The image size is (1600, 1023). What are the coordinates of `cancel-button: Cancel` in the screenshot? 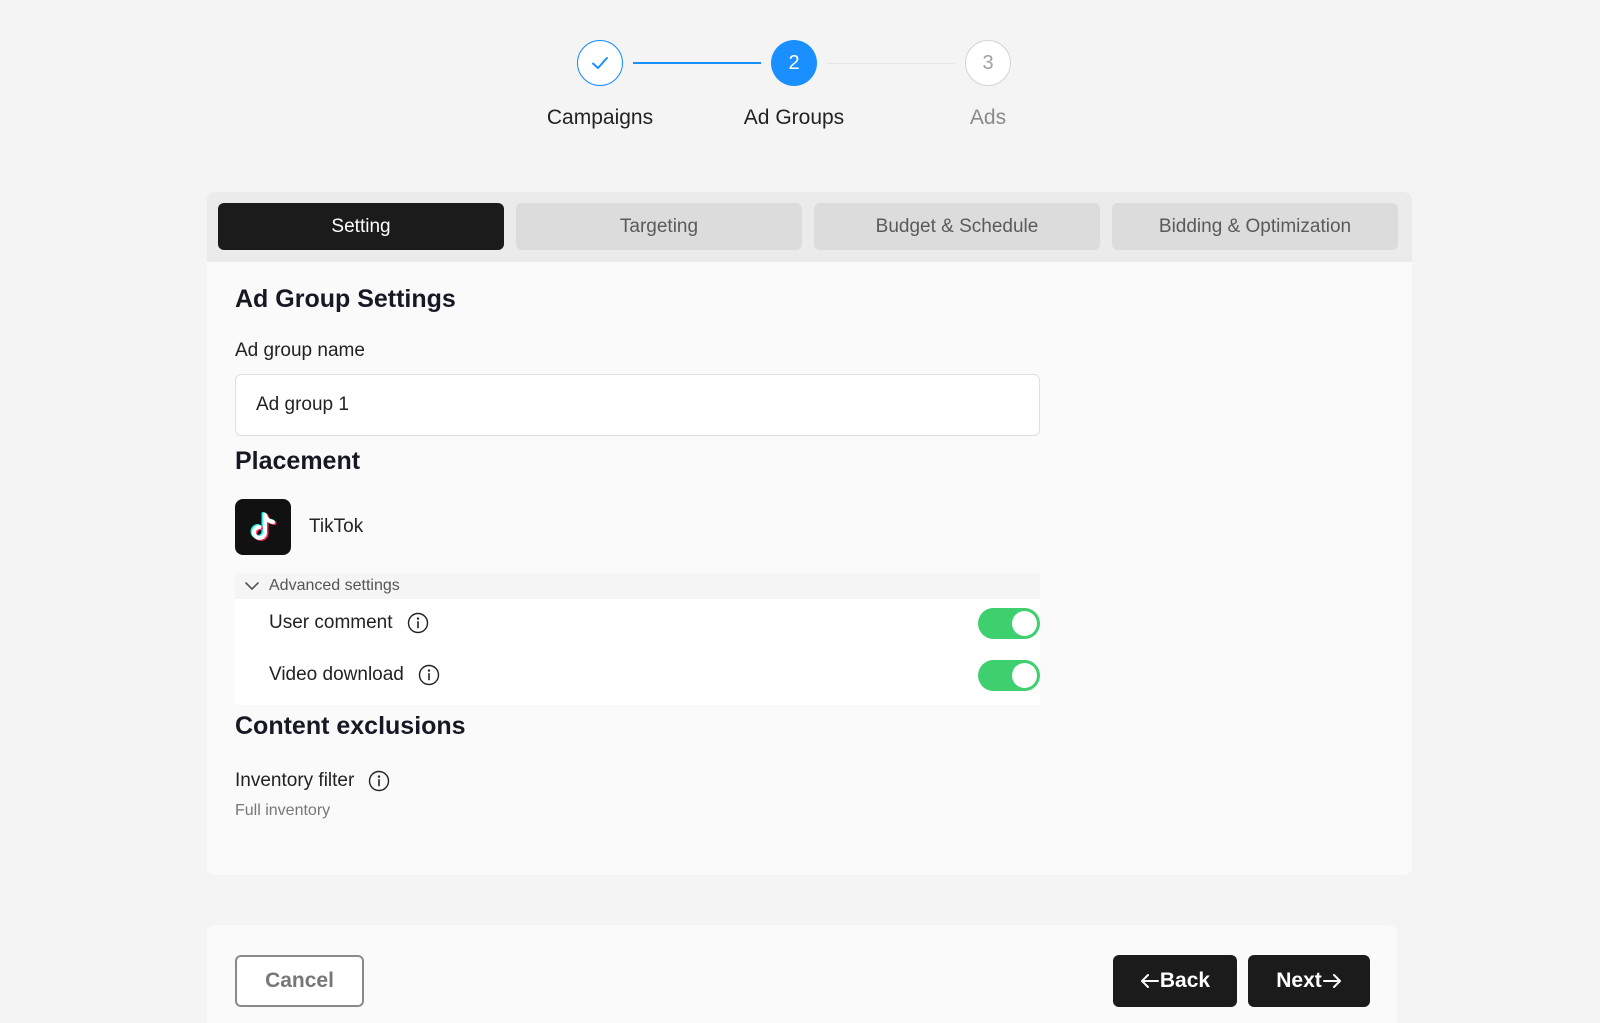 It's located at (299, 981).